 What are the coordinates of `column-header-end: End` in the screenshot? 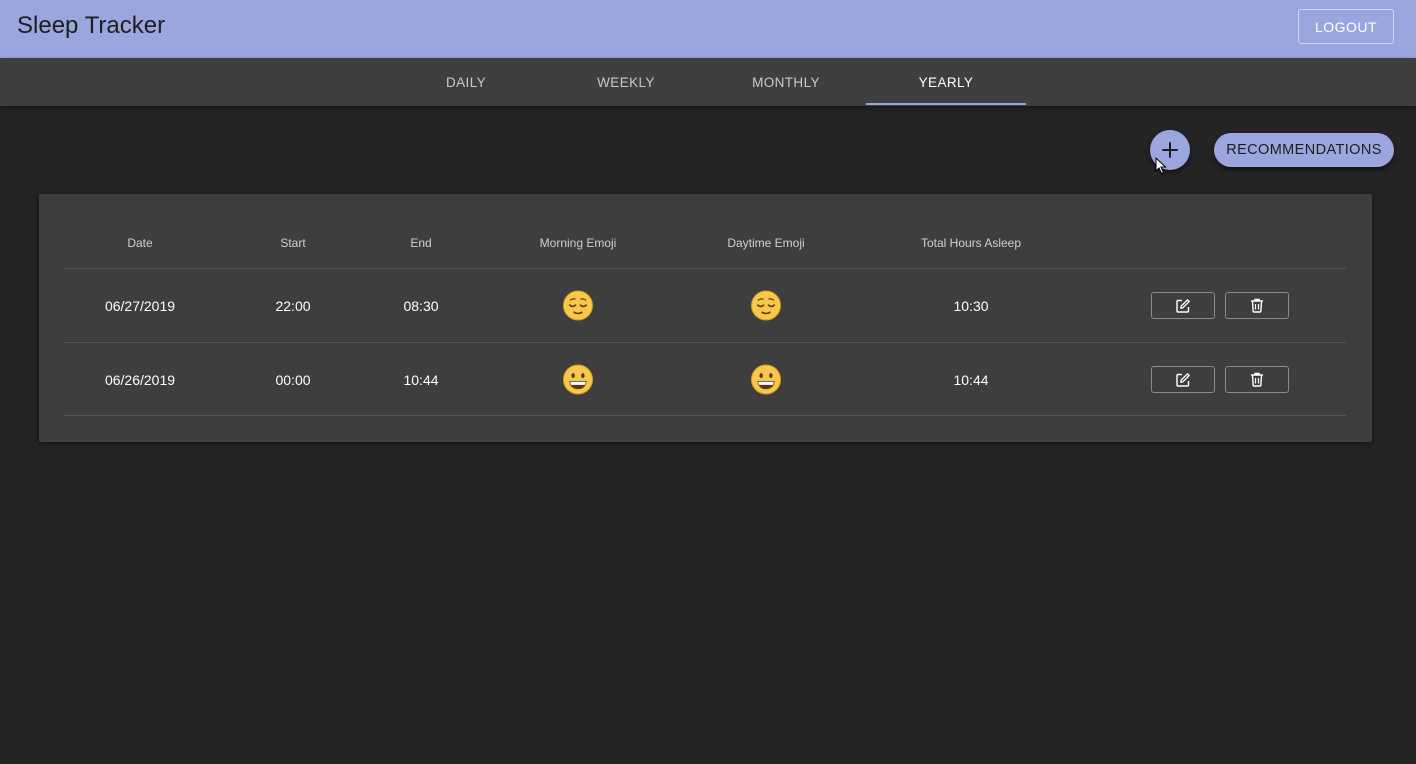 It's located at (421, 243).